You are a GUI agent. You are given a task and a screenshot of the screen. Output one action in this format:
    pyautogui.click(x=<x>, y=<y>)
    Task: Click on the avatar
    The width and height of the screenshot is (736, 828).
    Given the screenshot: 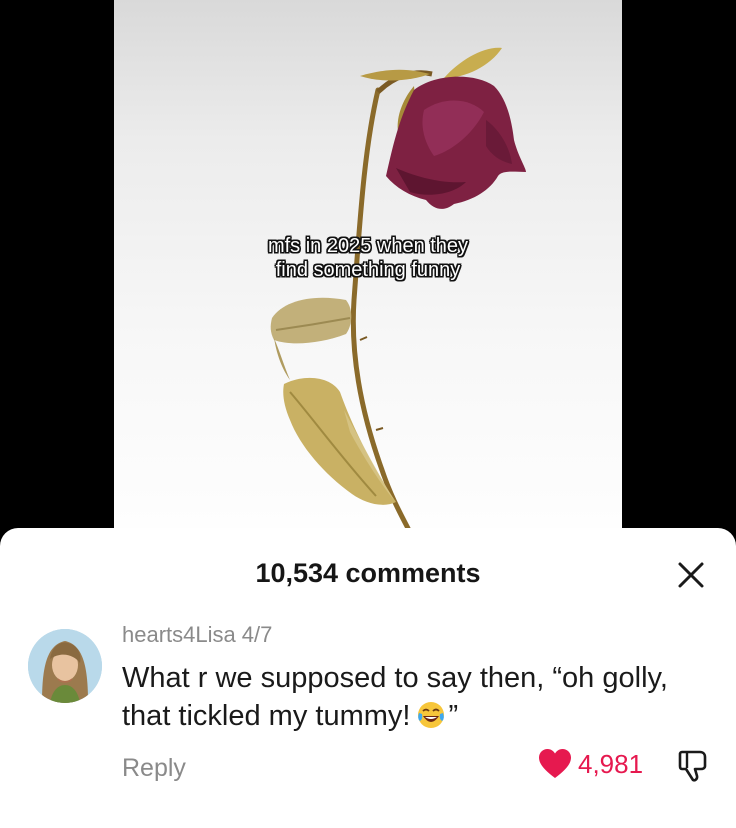 What is the action you would take?
    pyautogui.click(x=65, y=666)
    